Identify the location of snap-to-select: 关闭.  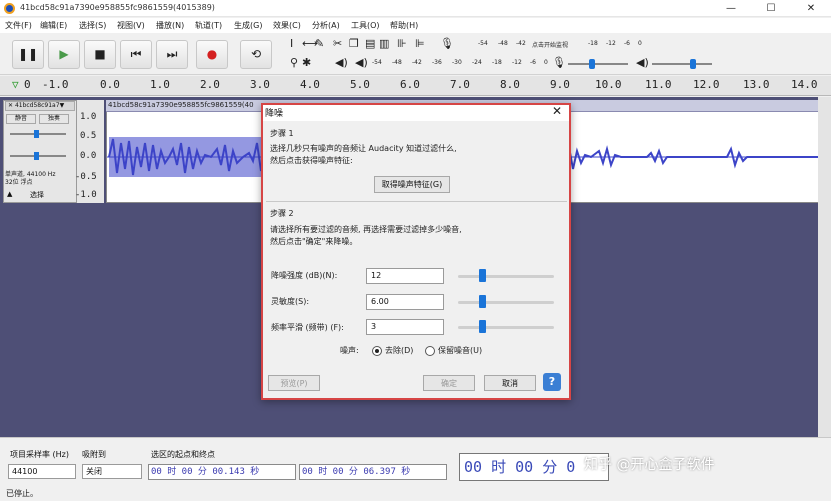
(112, 471).